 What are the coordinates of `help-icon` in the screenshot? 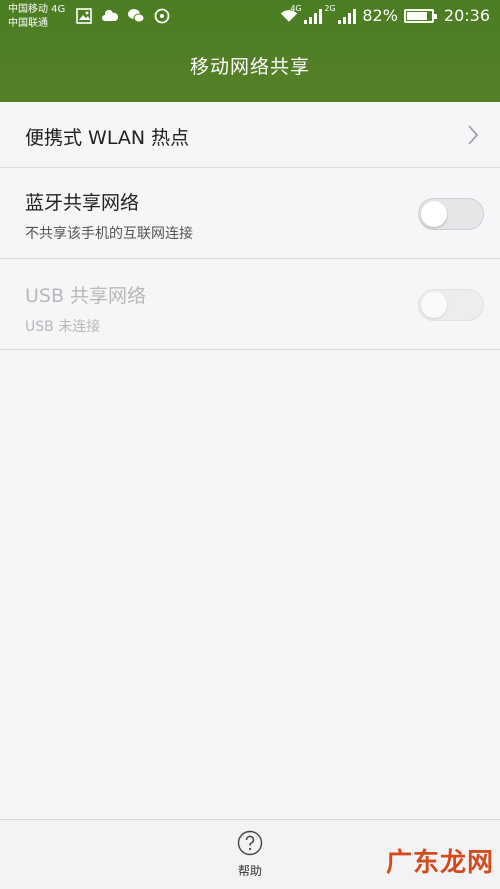 It's located at (250, 843).